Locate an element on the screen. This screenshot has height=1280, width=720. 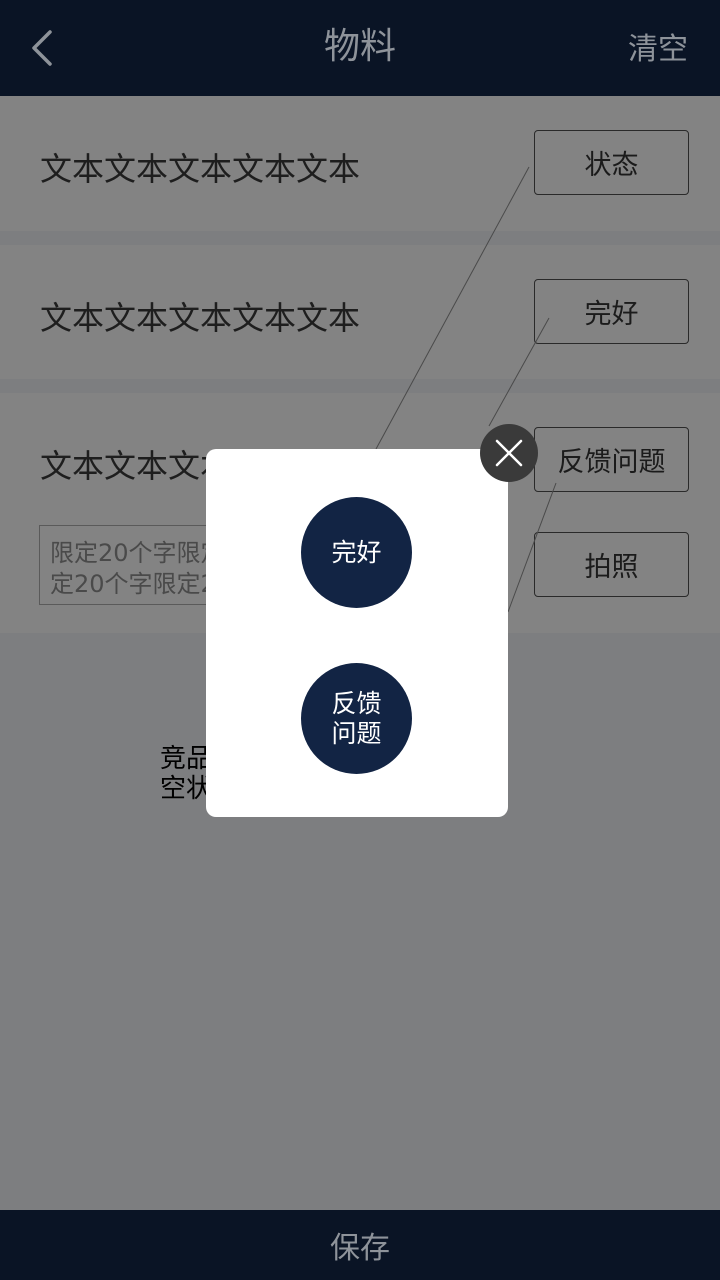
close-icon is located at coordinates (509, 453).